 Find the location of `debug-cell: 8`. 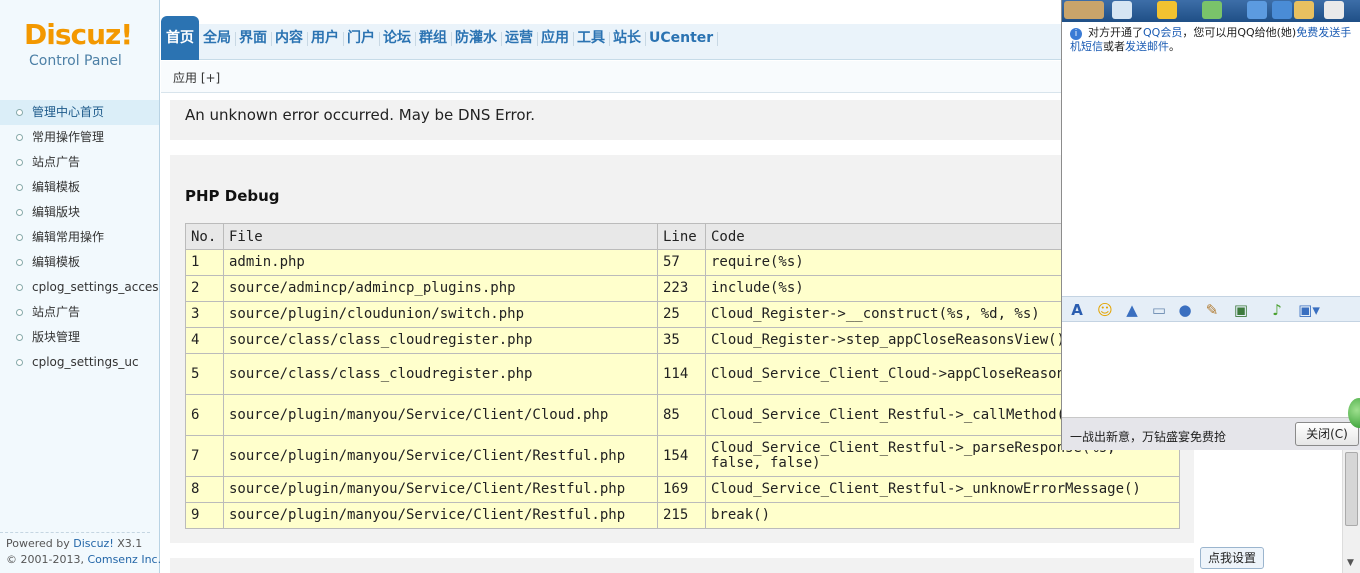

debug-cell: 8 is located at coordinates (204, 489).